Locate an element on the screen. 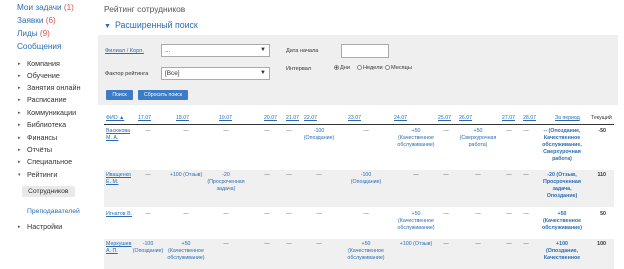 The width and height of the screenshot is (624, 269). header-date: 19.07 is located at coordinates (225, 118).